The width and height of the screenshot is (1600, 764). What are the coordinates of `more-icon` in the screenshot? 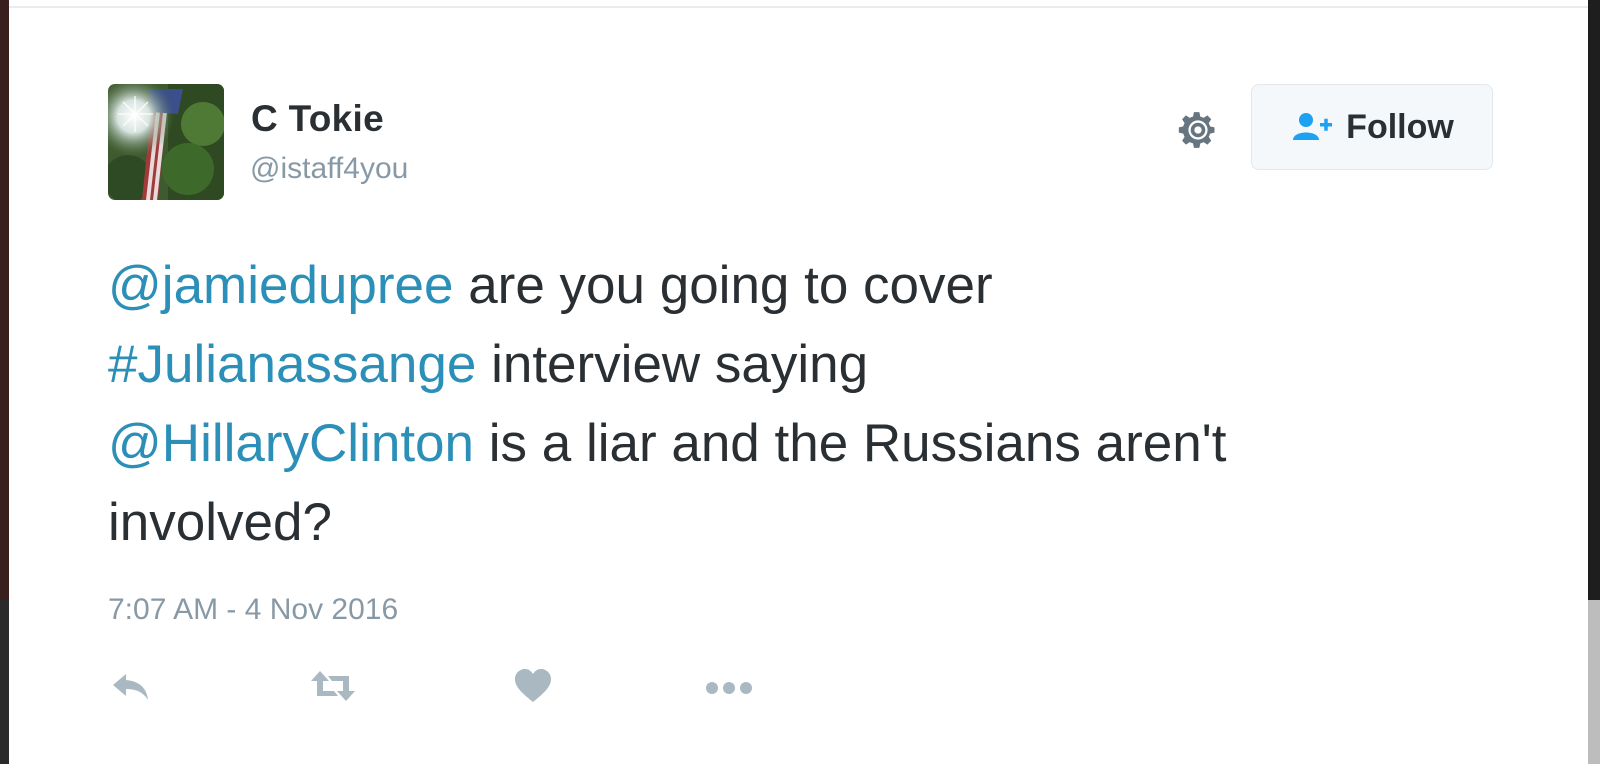 It's located at (729, 690).